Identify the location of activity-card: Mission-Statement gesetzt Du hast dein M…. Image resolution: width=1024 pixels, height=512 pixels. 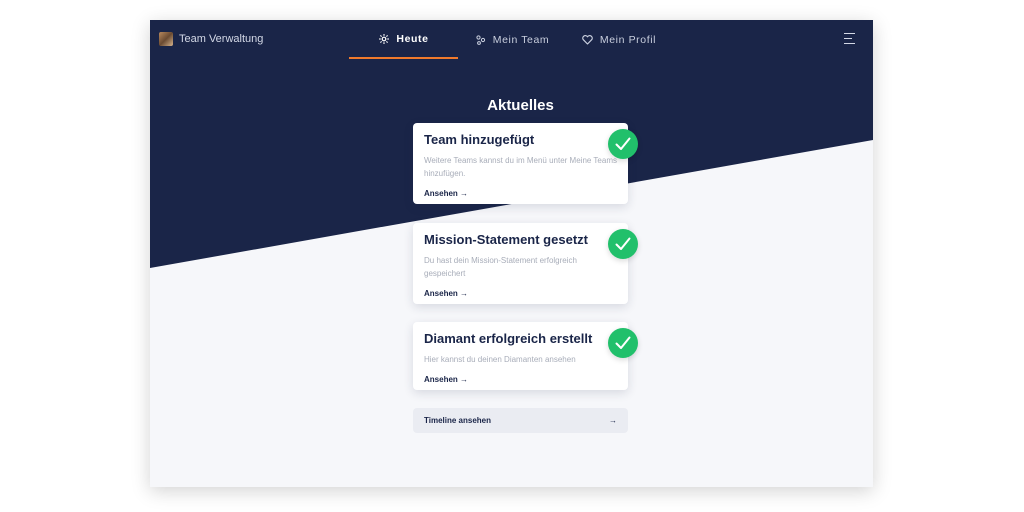
(525, 263).